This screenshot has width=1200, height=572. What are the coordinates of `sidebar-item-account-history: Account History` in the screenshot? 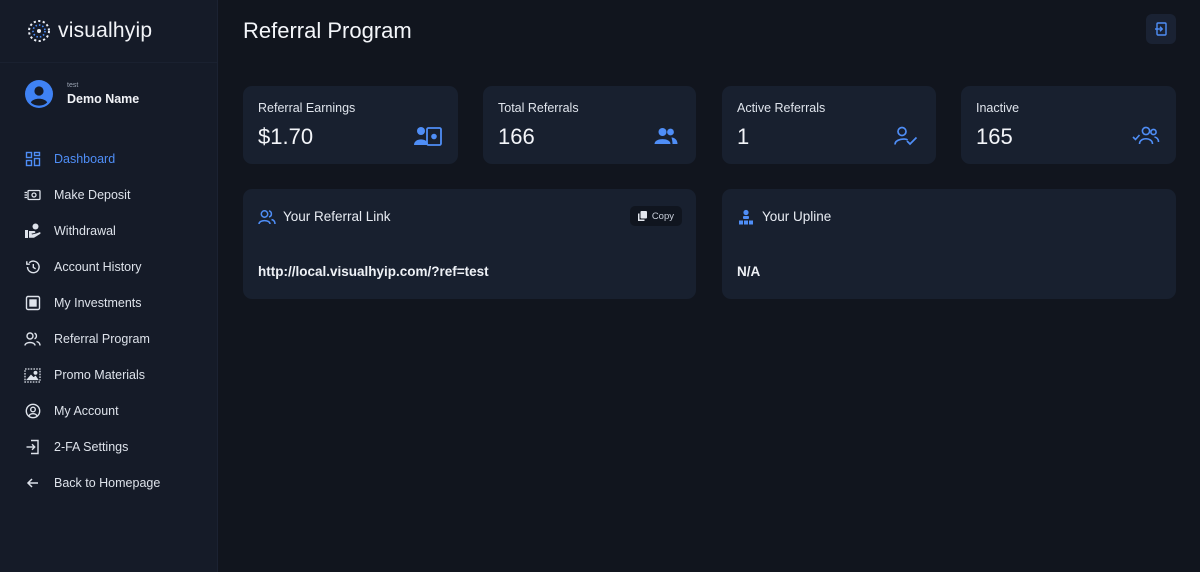 It's located at (109, 267).